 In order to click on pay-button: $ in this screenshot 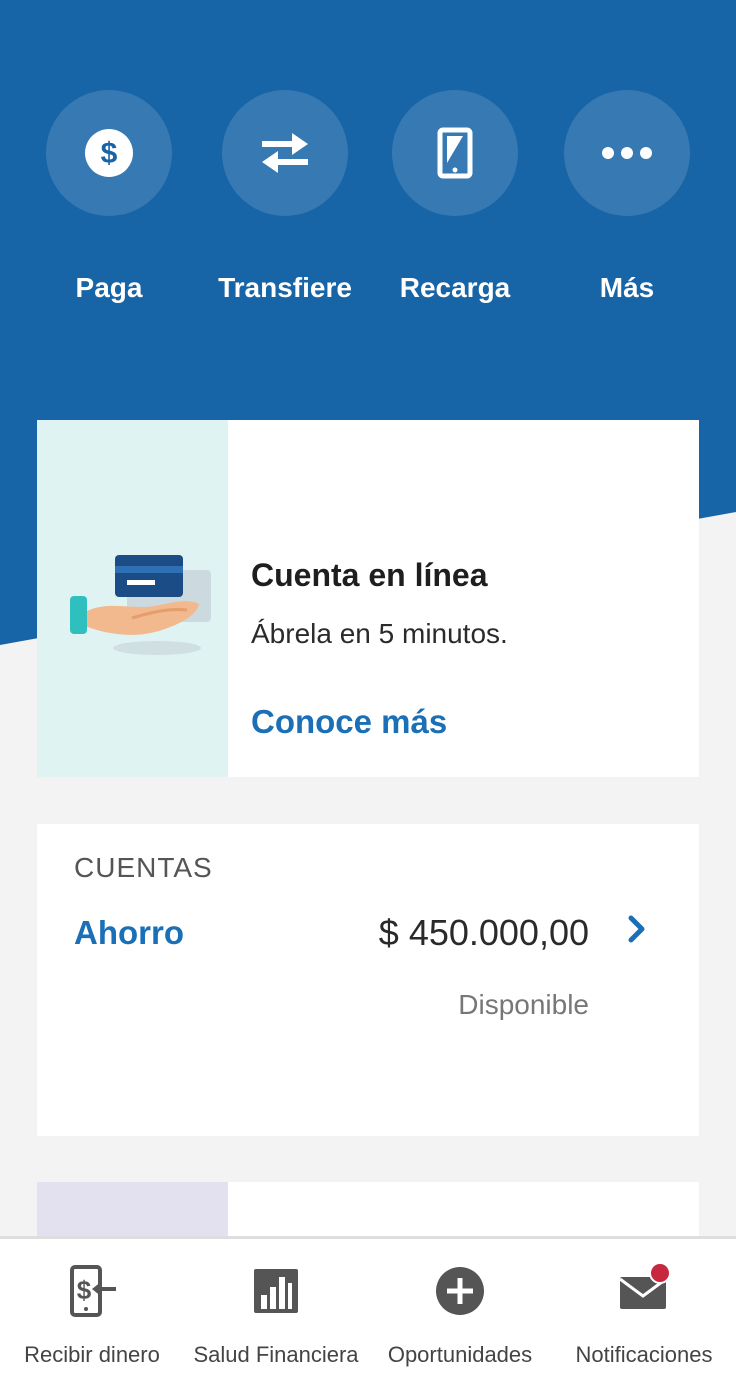, I will do `click(109, 153)`.